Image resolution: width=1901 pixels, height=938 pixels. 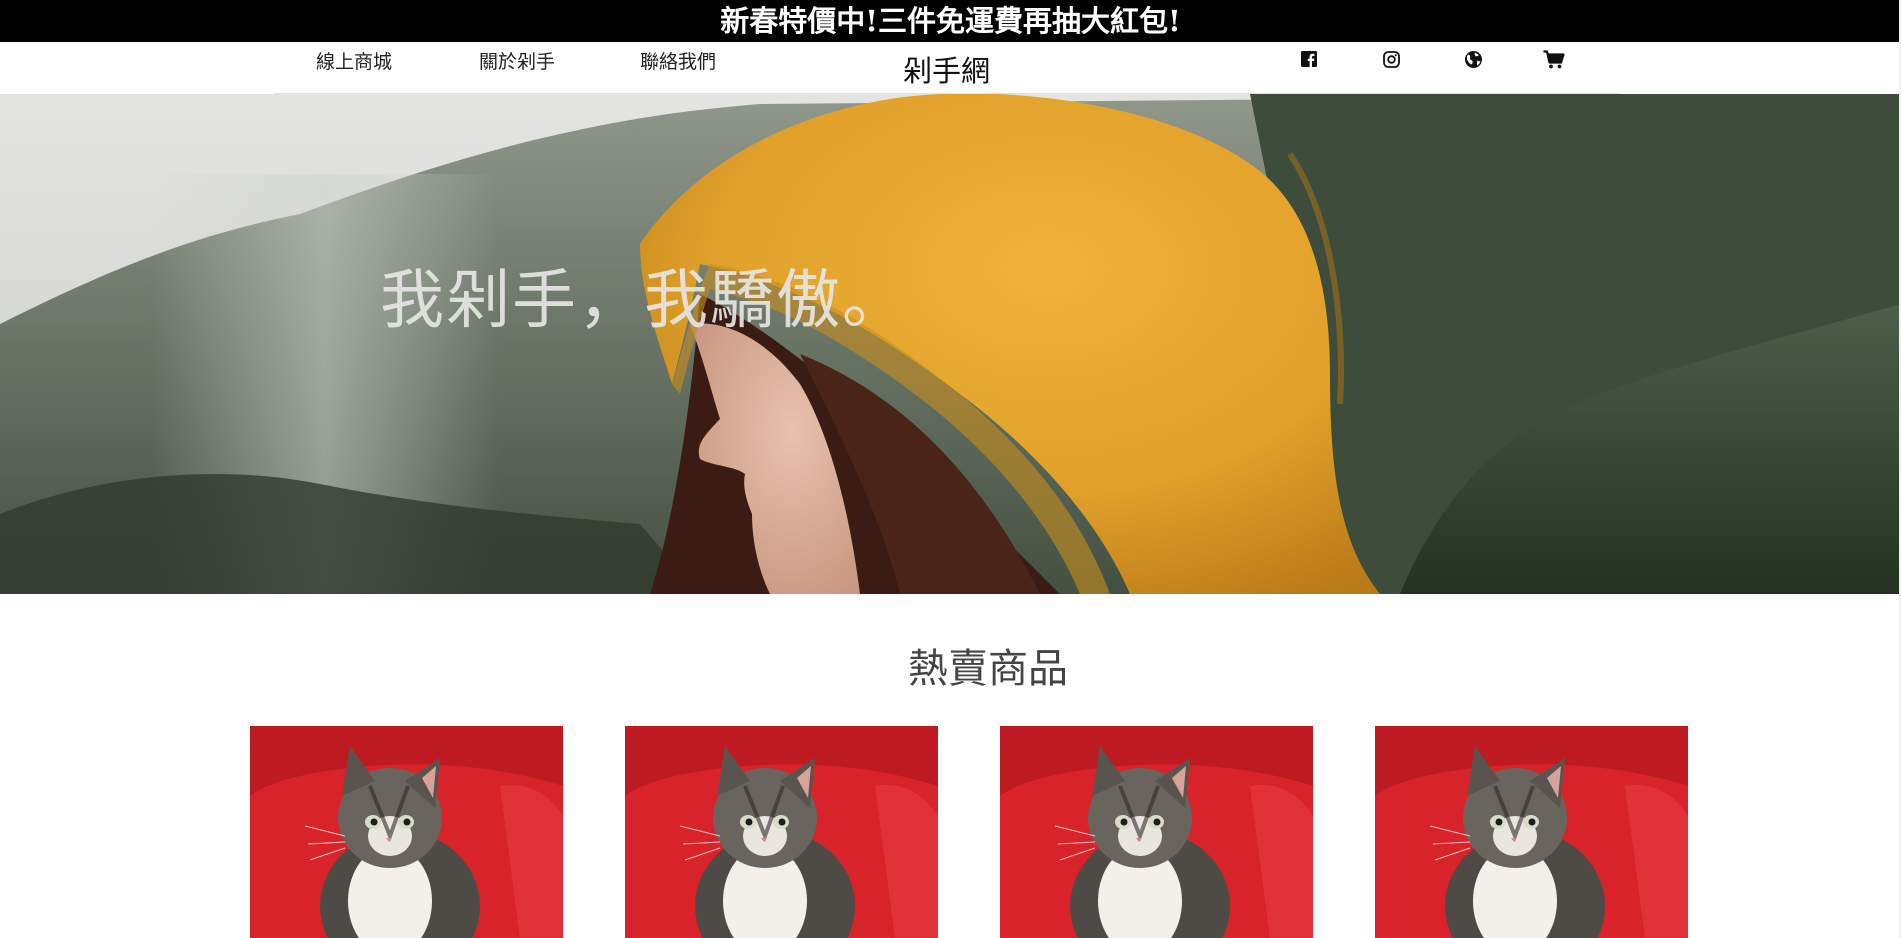 What do you see at coordinates (946, 69) in the screenshot?
I see `brand-logo-text: 剁手網` at bounding box center [946, 69].